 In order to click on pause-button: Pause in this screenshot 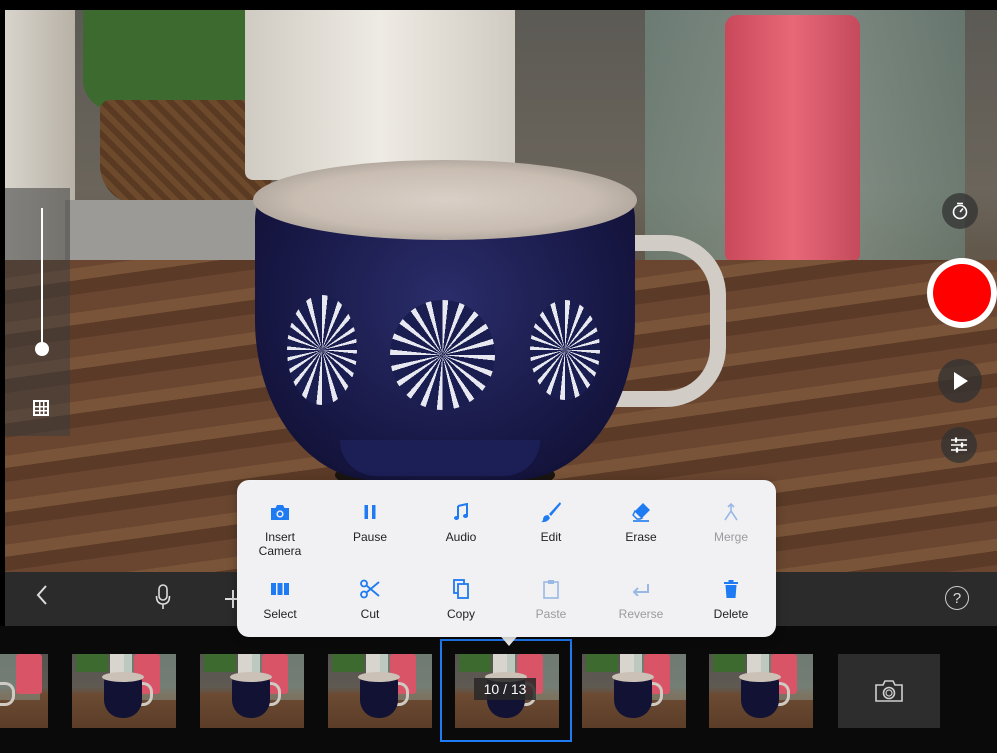, I will do `click(370, 522)`.